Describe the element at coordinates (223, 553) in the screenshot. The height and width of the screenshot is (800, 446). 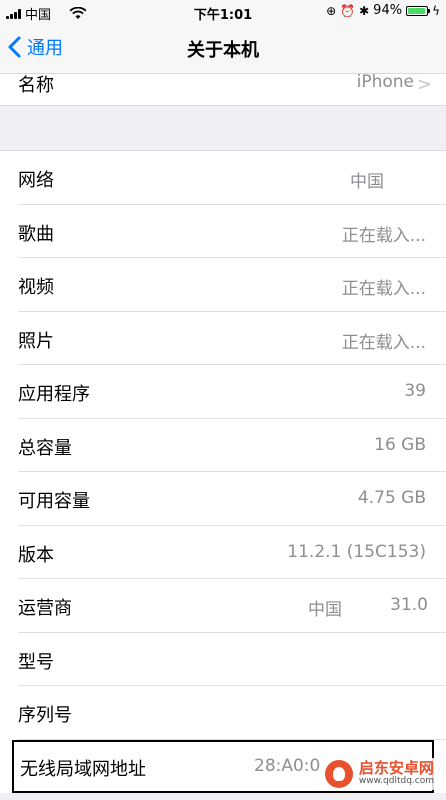
I see `list-item-version: 版本 11.2.1 (15C153)` at that location.